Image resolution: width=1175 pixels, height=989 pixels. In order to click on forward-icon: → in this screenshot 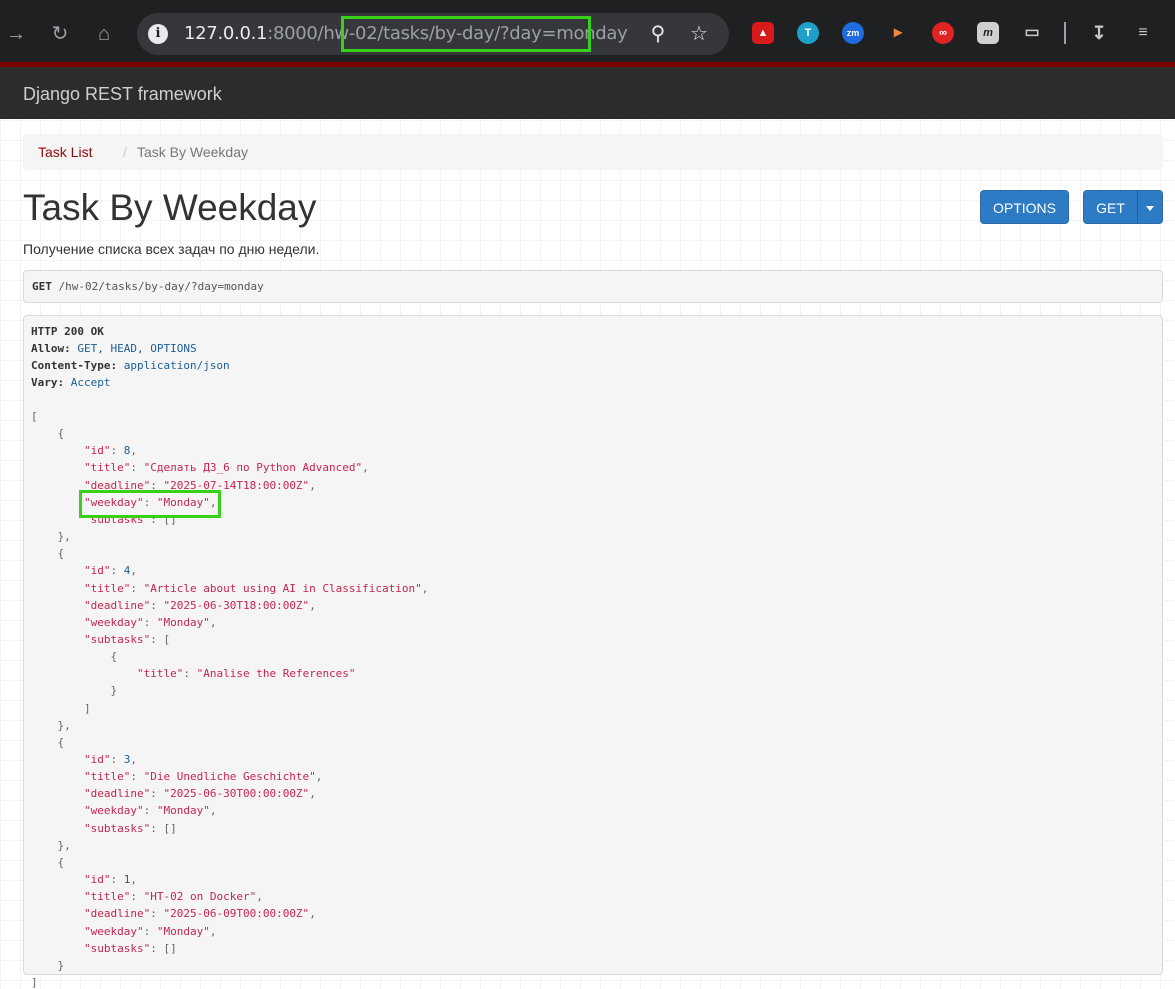, I will do `click(16, 34)`.